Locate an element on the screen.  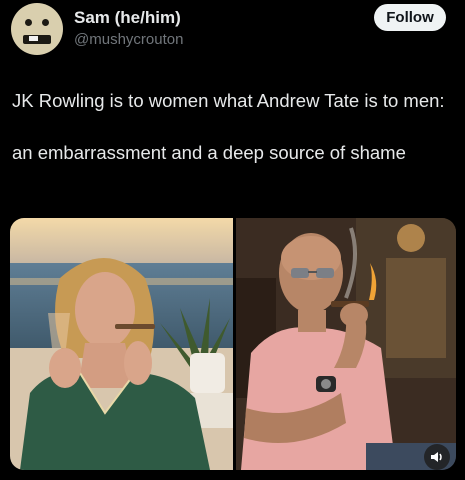
avatar-eye-right is located at coordinates (45, 22).